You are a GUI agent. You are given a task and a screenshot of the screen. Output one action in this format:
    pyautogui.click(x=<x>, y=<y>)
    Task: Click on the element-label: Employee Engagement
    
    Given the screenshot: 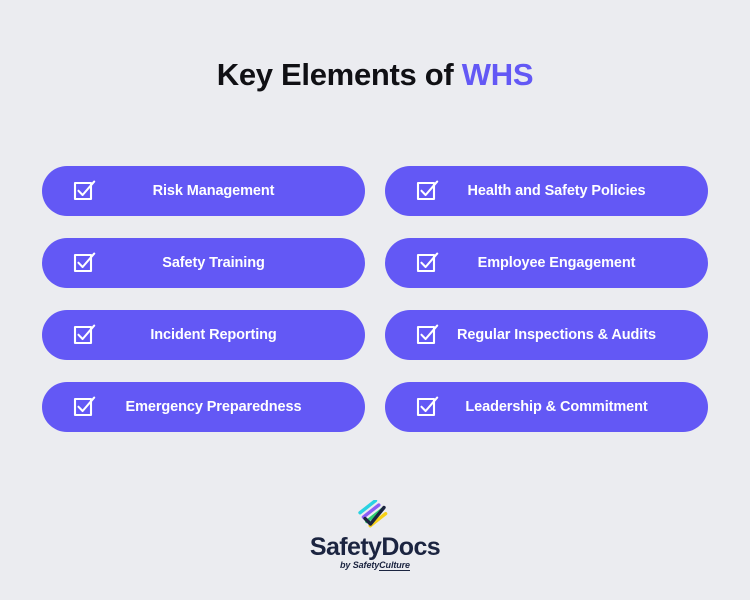 What is the action you would take?
    pyautogui.click(x=556, y=262)
    